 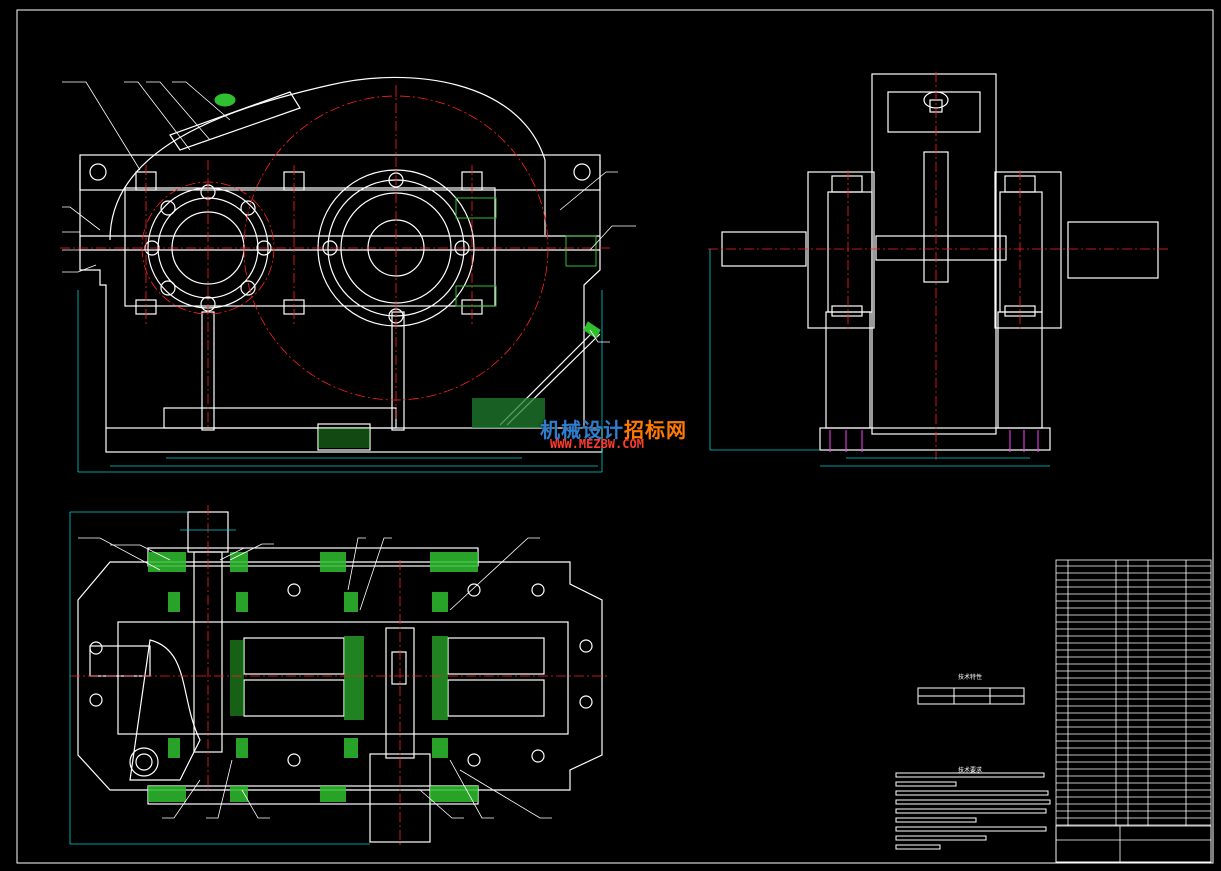 I want to click on front-oil-region, so click(x=431, y=423).